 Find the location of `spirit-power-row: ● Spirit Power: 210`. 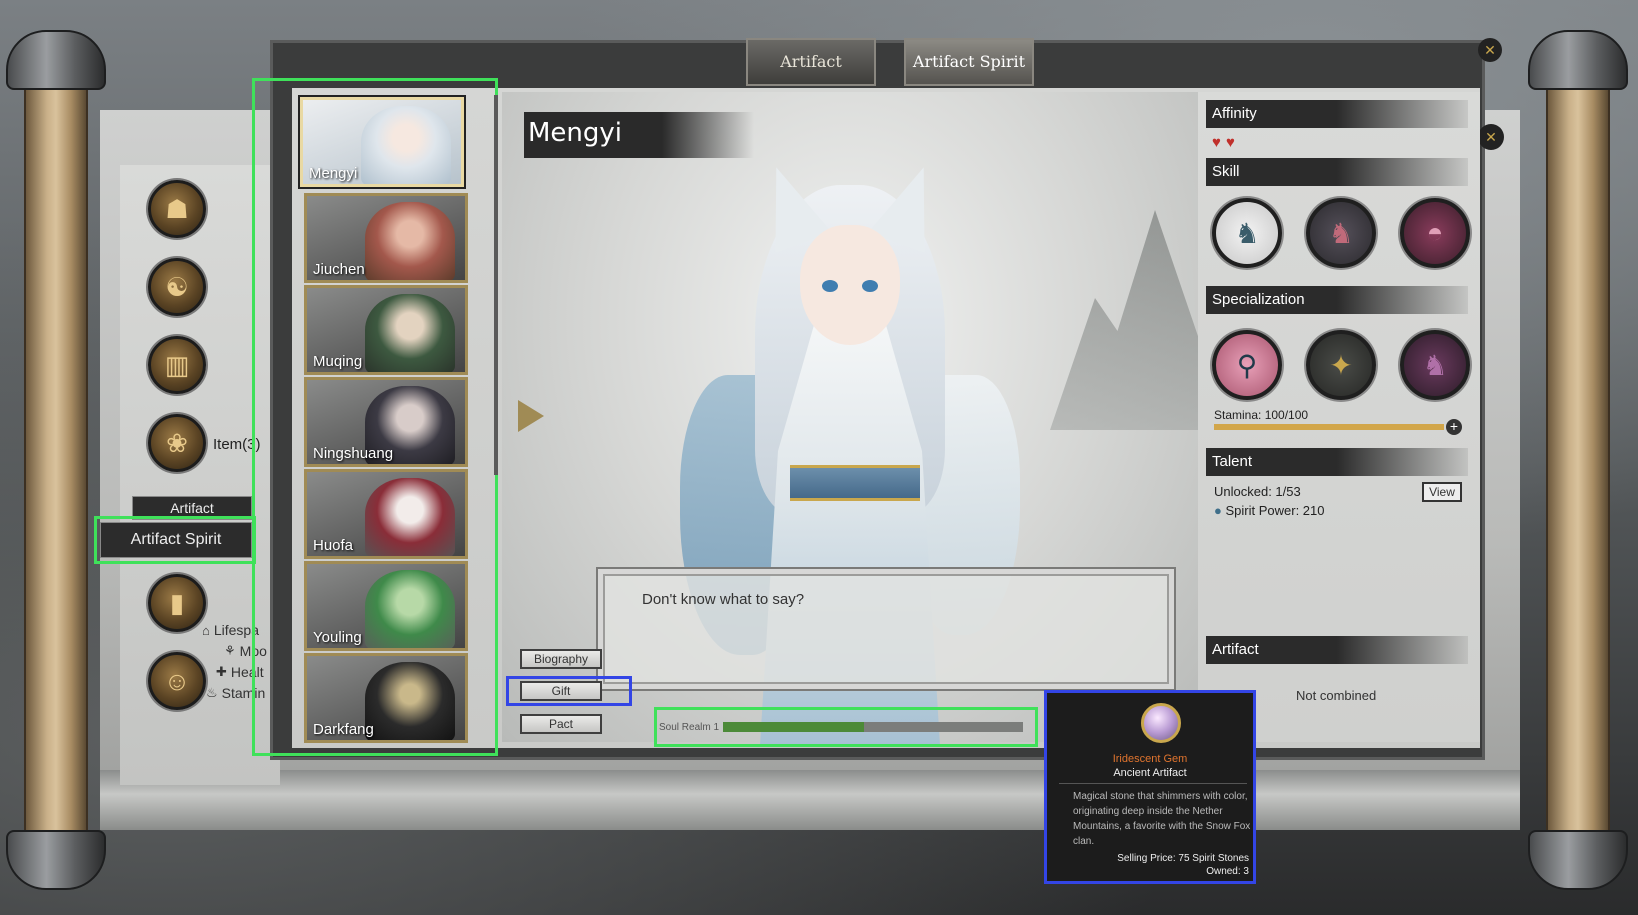

spirit-power-row: ● Spirit Power: 210 is located at coordinates (1269, 510).